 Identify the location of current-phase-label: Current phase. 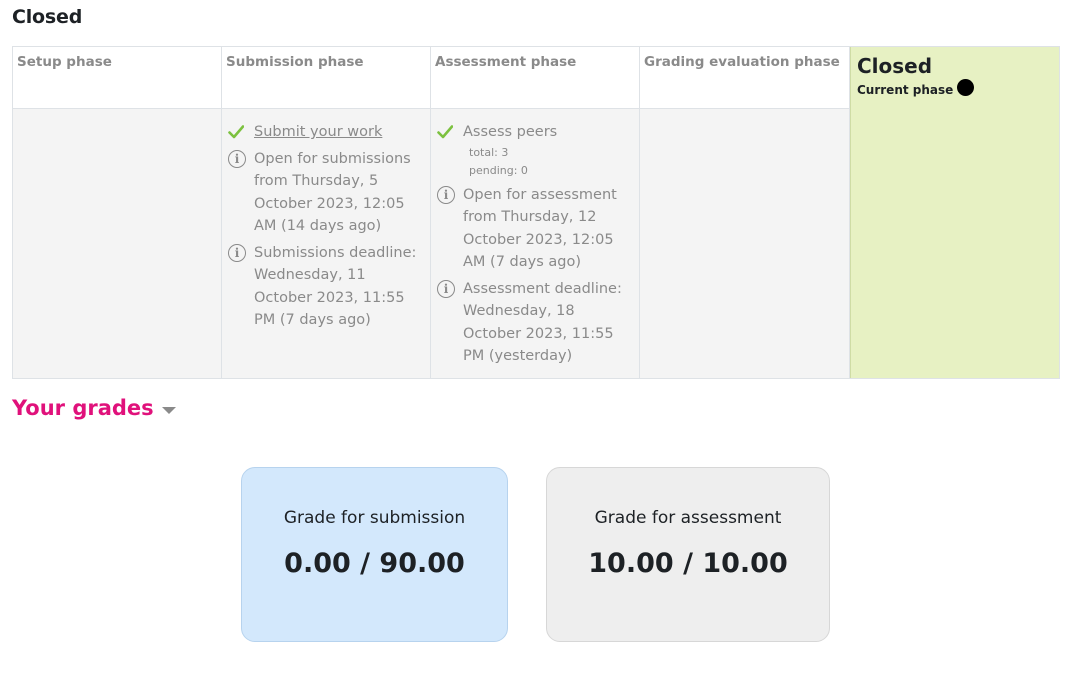
(905, 89).